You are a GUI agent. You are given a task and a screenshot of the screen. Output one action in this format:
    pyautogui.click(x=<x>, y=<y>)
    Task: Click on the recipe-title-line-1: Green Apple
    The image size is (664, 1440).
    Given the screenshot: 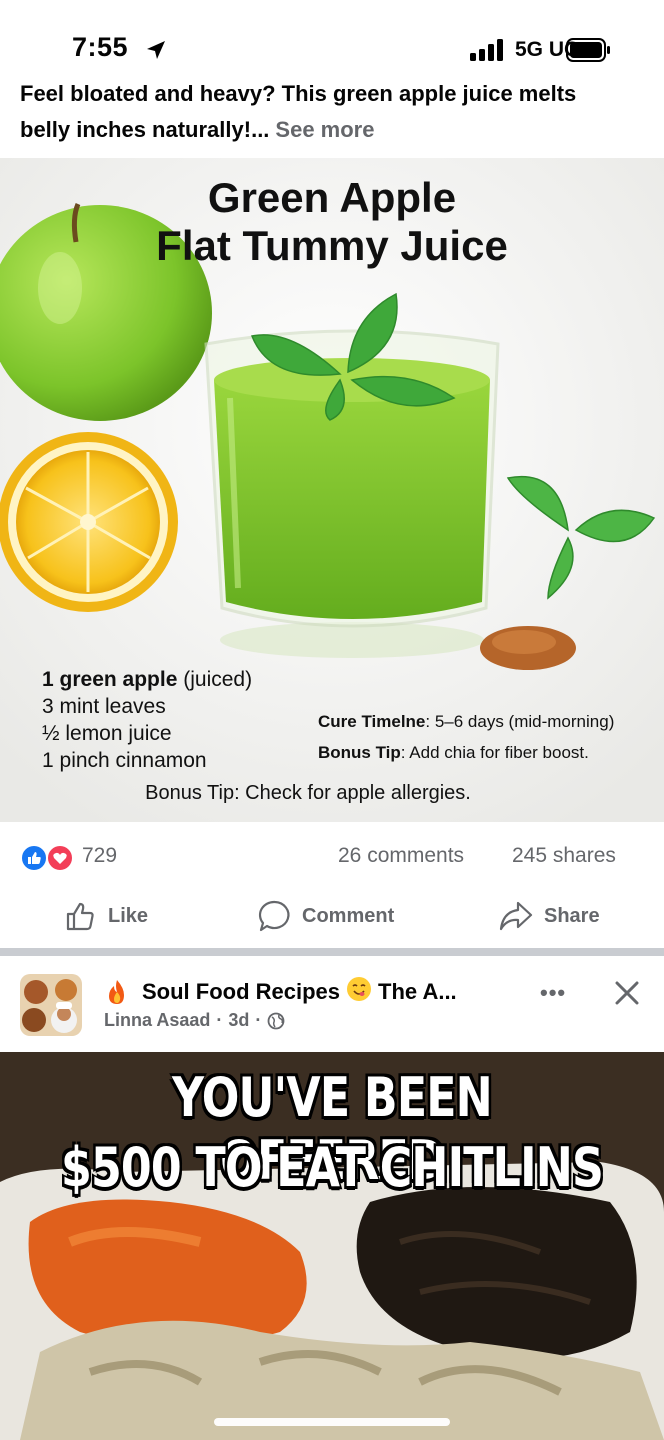 What is the action you would take?
    pyautogui.click(x=332, y=197)
    